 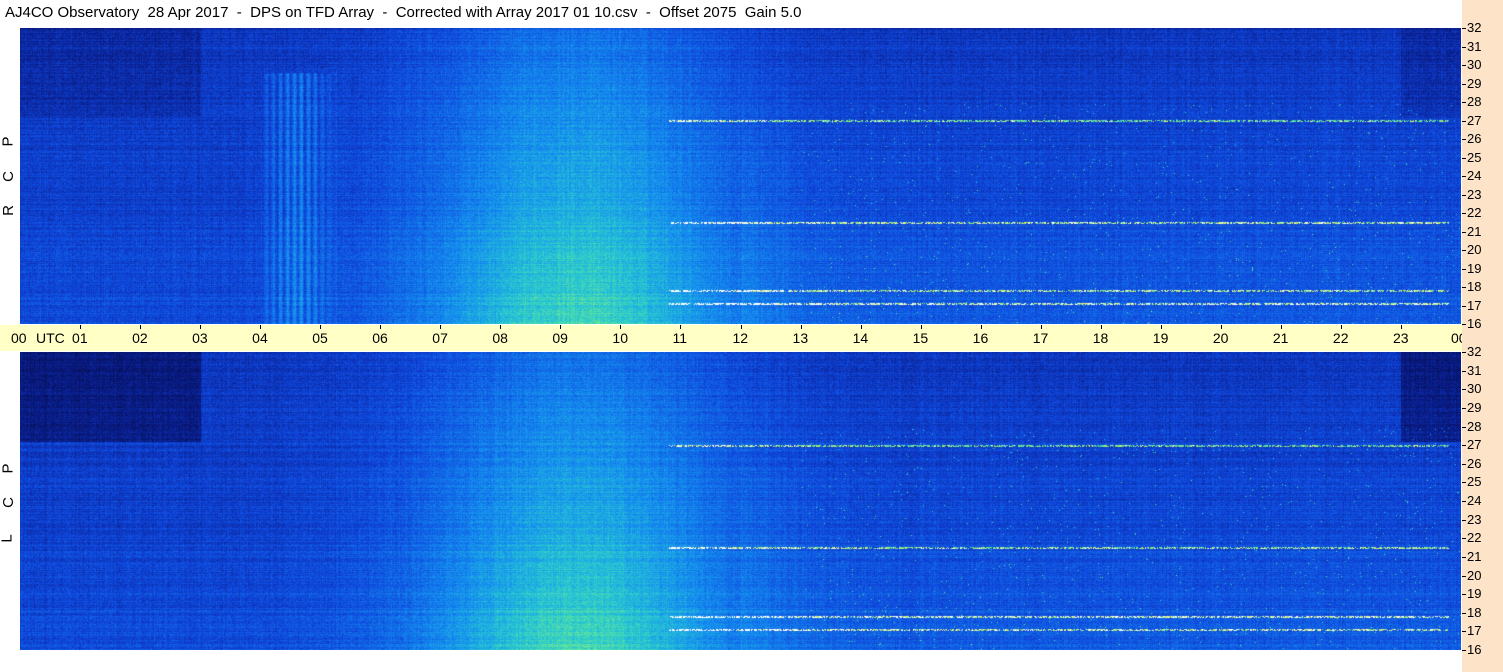 What do you see at coordinates (1474, 389) in the screenshot?
I see `freq-tick-30-lcp: 30` at bounding box center [1474, 389].